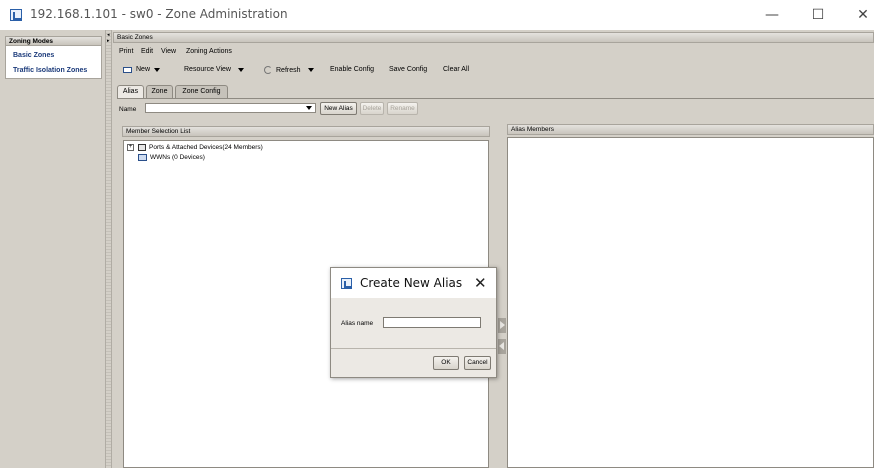  Describe the element at coordinates (207, 69) in the screenshot. I see `resource-view-label: Resource View` at that location.